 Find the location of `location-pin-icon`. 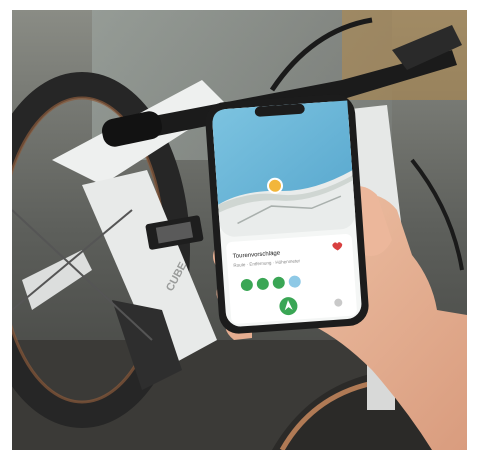

location-pin-icon is located at coordinates (275, 185).